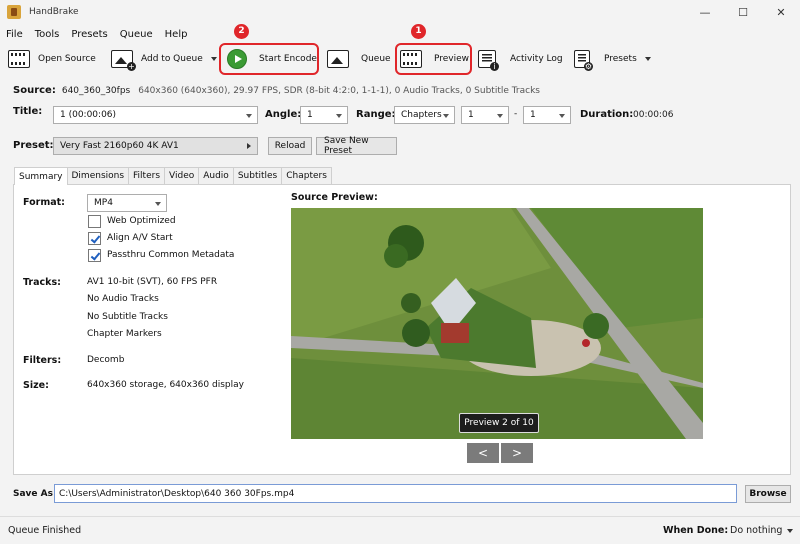 The width and height of the screenshot is (800, 544). What do you see at coordinates (98, 175) in the screenshot?
I see `tab-dimensions: Dimensions` at bounding box center [98, 175].